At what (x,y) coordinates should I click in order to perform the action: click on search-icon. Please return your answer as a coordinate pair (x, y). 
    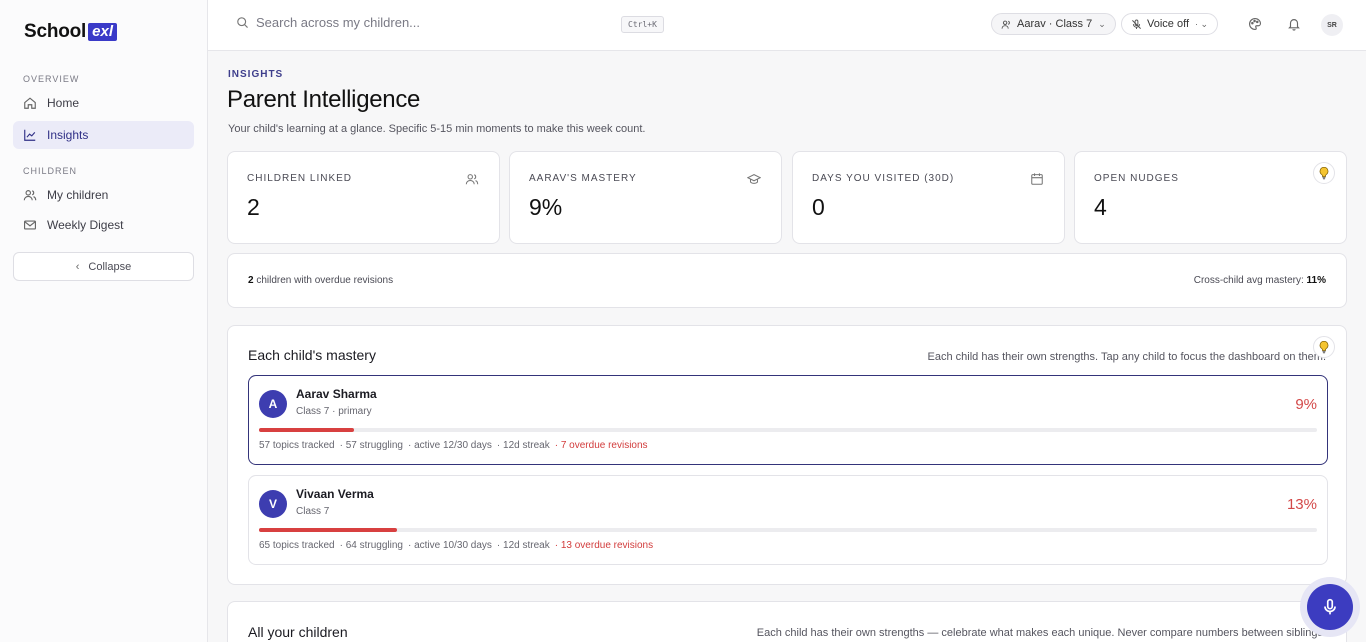
    Looking at the image, I should click on (242, 22).